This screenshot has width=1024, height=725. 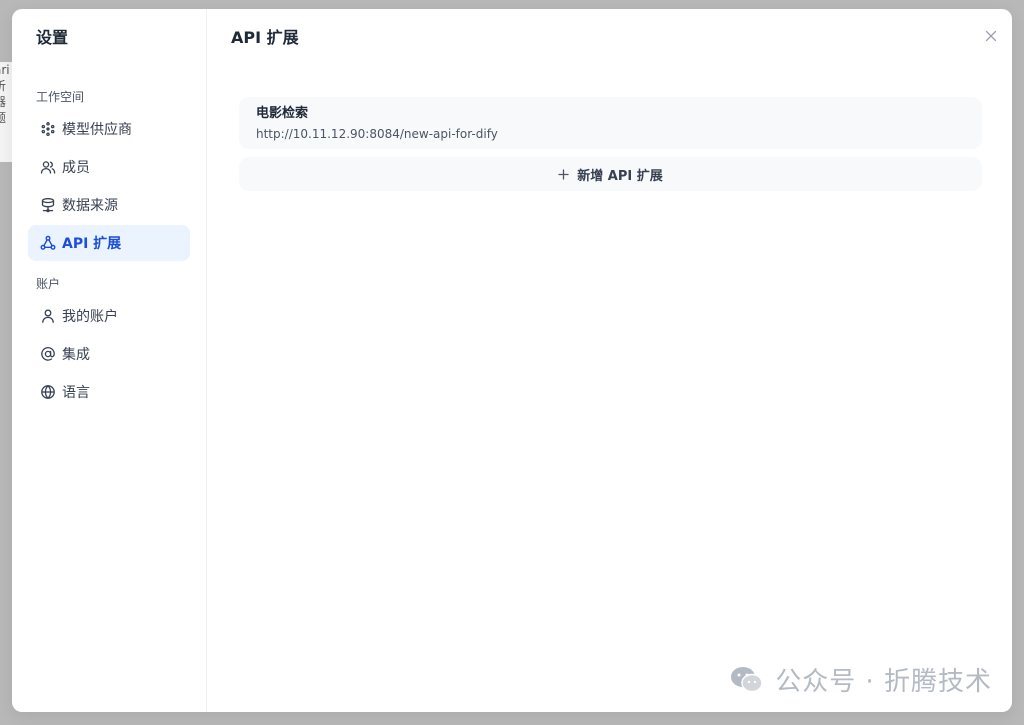 I want to click on watermark: 公众号 · 折腾技术, so click(x=860, y=679).